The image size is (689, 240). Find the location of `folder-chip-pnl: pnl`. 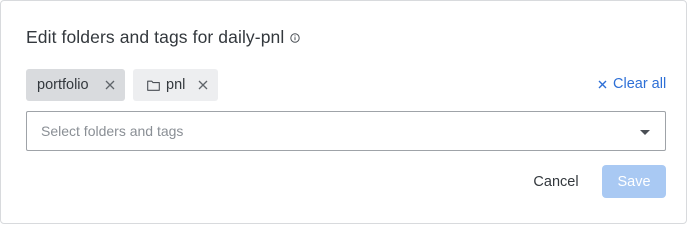

folder-chip-pnl: pnl is located at coordinates (175, 85).